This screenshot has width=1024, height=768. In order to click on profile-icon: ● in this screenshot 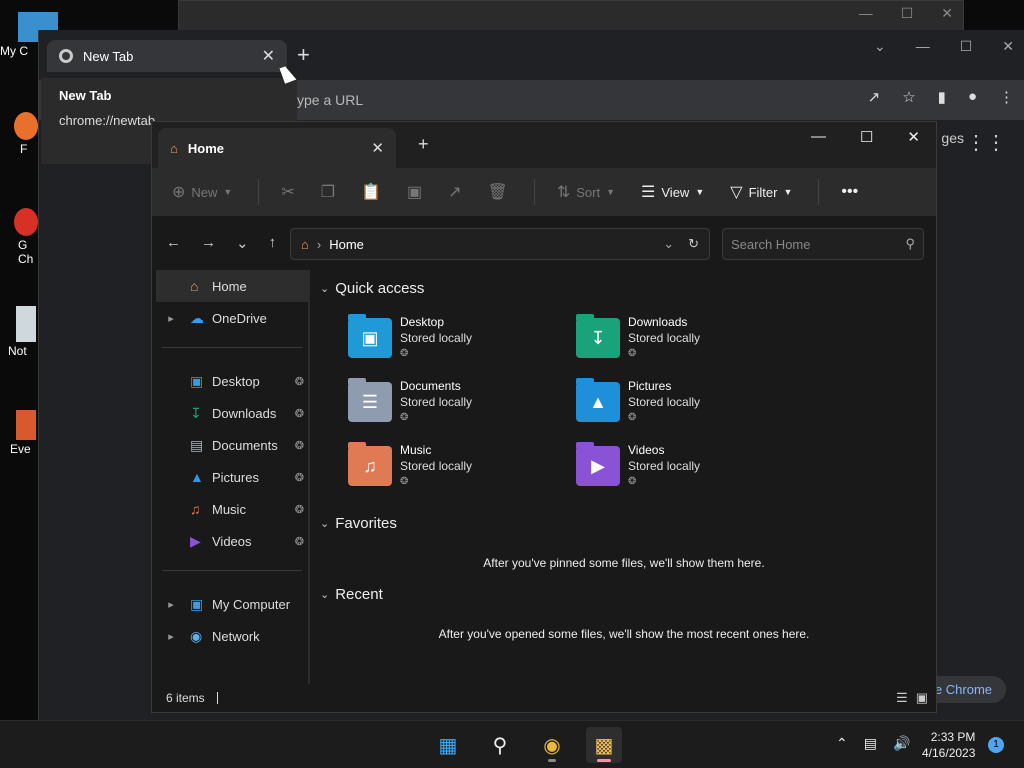, I will do `click(972, 97)`.